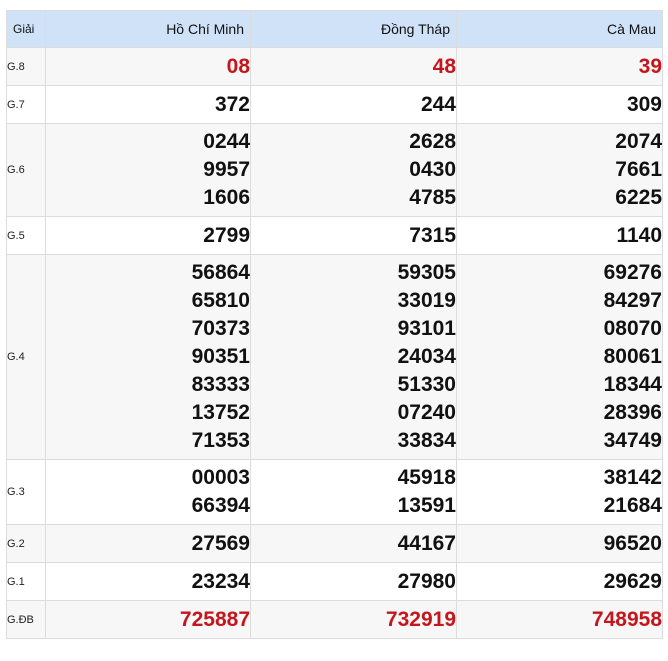 The width and height of the screenshot is (668, 661). Describe the element at coordinates (220, 356) in the screenshot. I see `result-number: 90351` at that location.